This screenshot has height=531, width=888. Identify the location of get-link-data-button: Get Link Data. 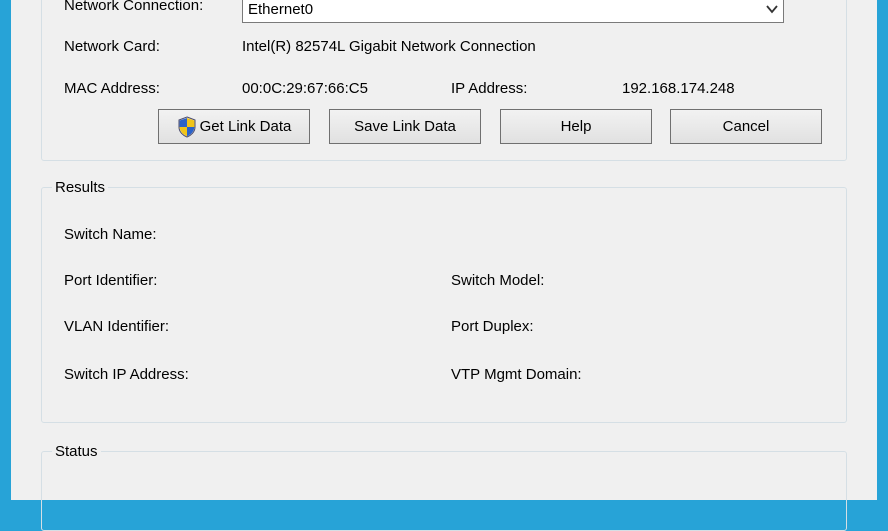
(234, 126).